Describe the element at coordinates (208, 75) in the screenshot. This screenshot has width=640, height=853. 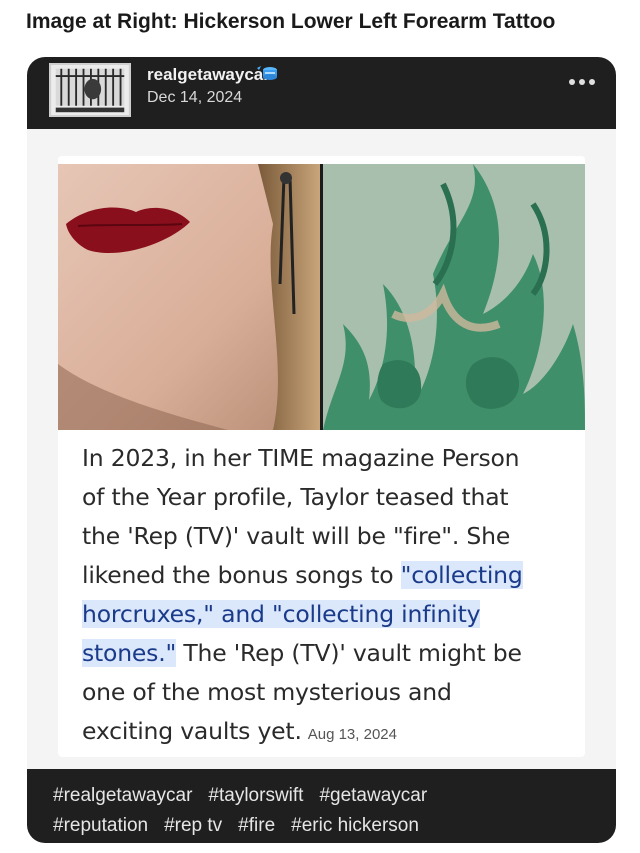
I see `post-username: realgetawaycar` at that location.